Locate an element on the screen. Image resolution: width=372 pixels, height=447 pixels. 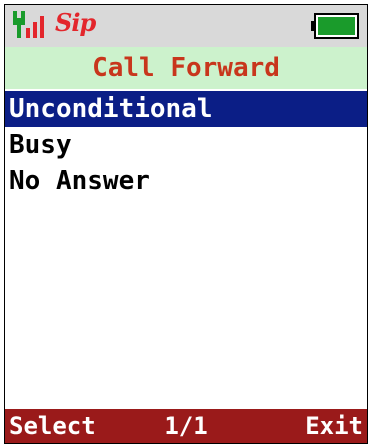
softkey-bar: Select 1/1 Exit is located at coordinates (186, 426).